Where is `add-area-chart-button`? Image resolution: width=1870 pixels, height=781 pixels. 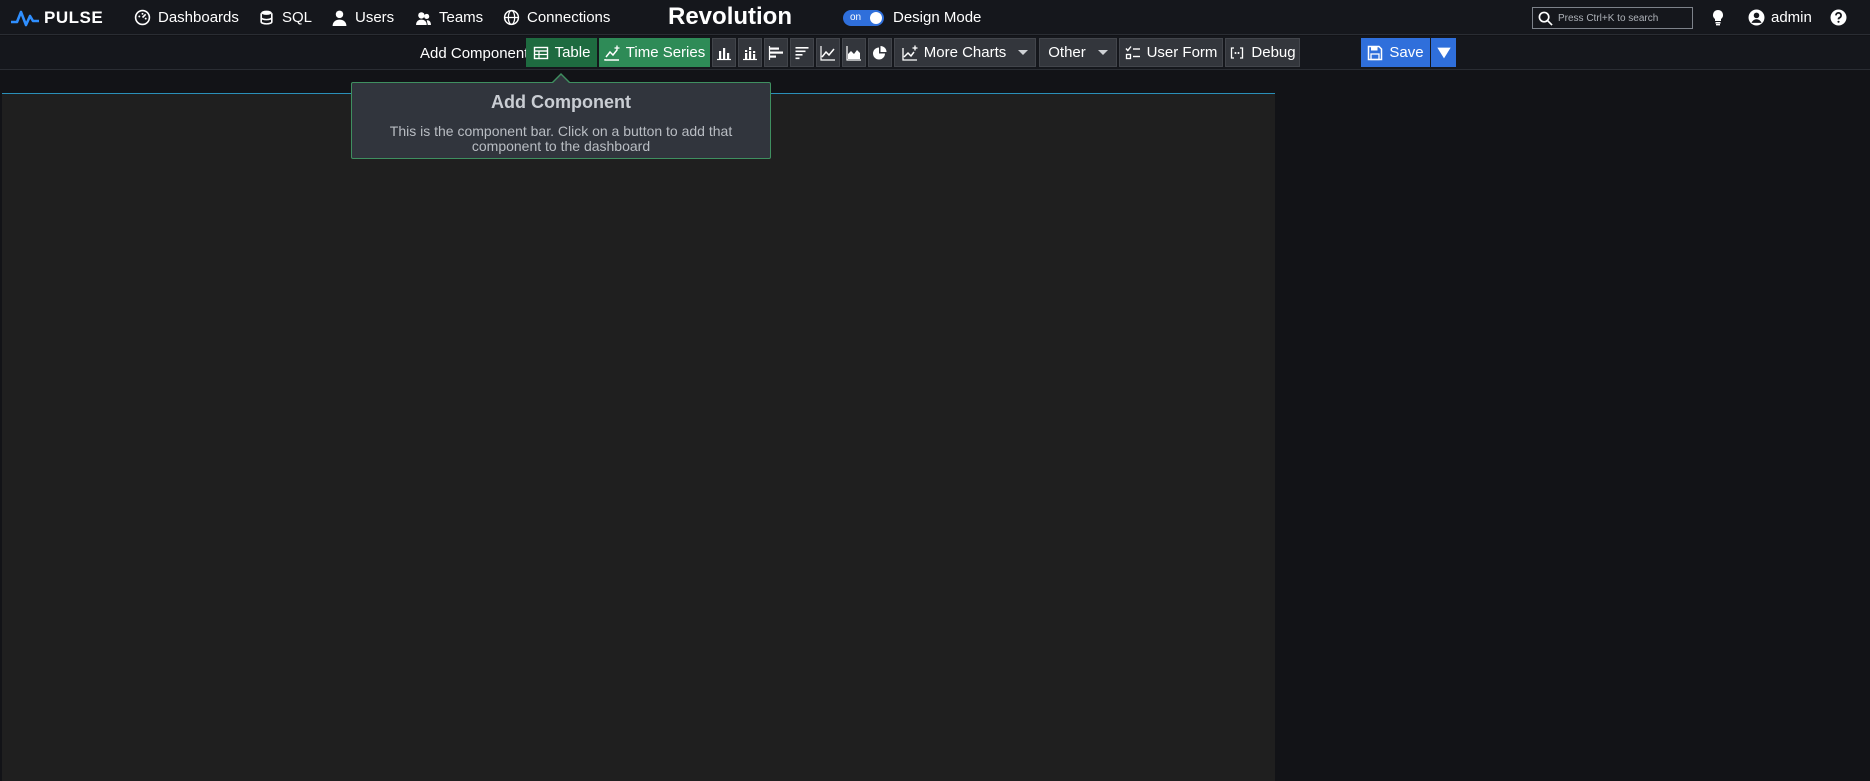 add-area-chart-button is located at coordinates (854, 52).